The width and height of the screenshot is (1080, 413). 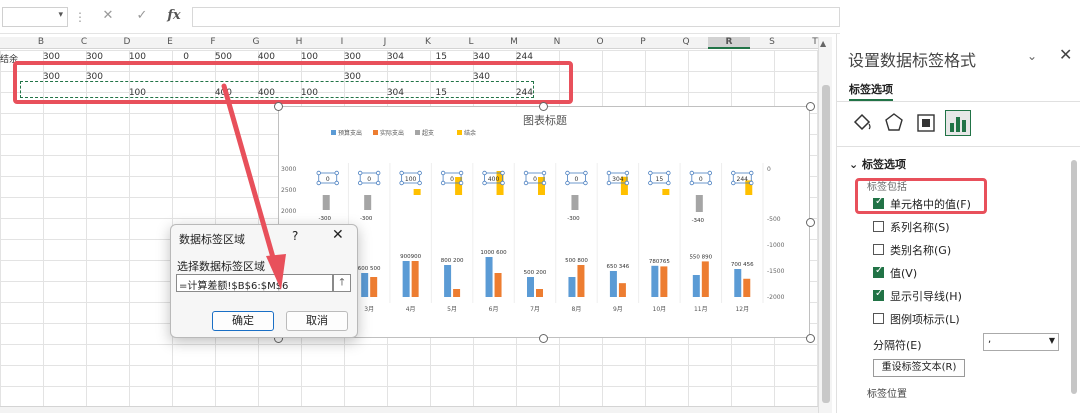 What do you see at coordinates (288, 190) in the screenshot?
I see `y-tick-label: 2500` at bounding box center [288, 190].